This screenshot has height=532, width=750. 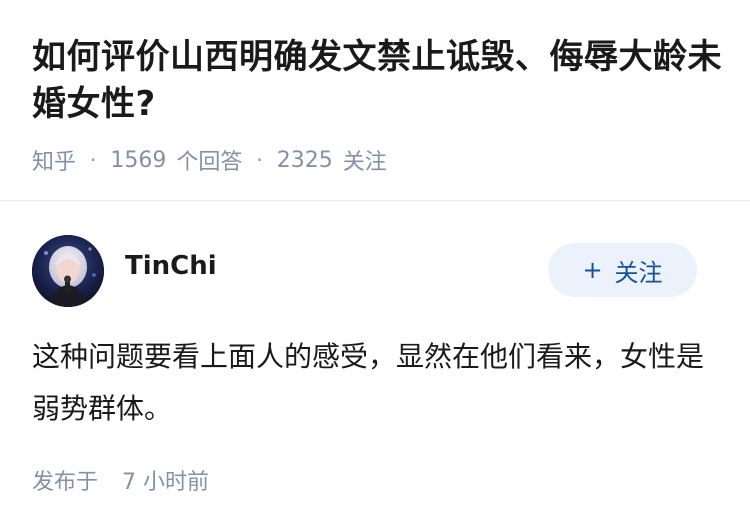 I want to click on user-avatar-icon, so click(x=68, y=271).